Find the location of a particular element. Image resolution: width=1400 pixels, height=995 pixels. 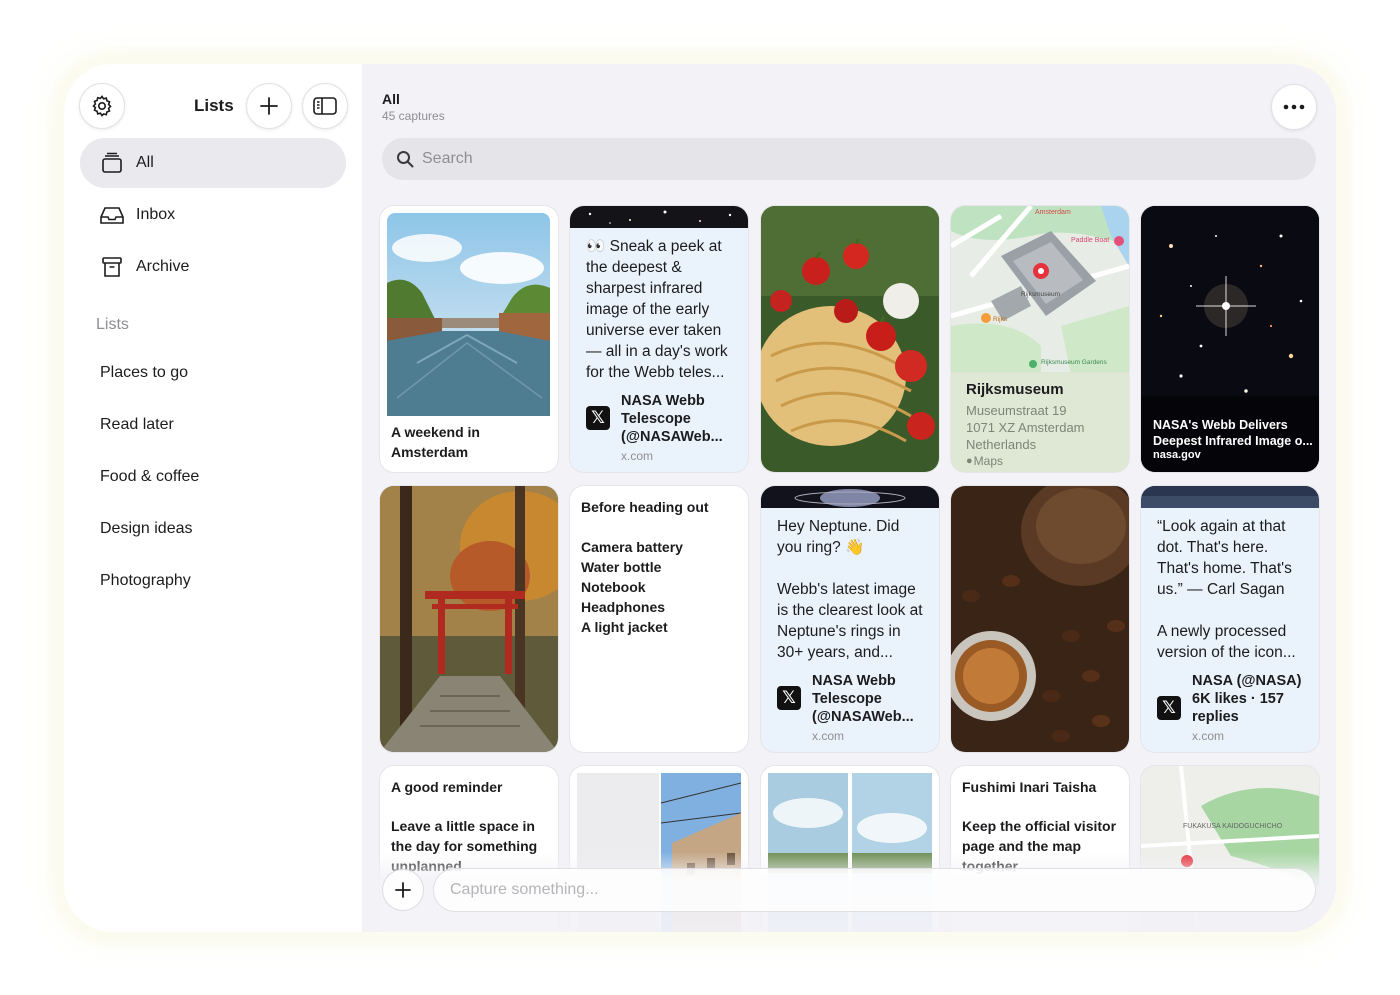

coffee-beans-photo is located at coordinates (1040, 619).